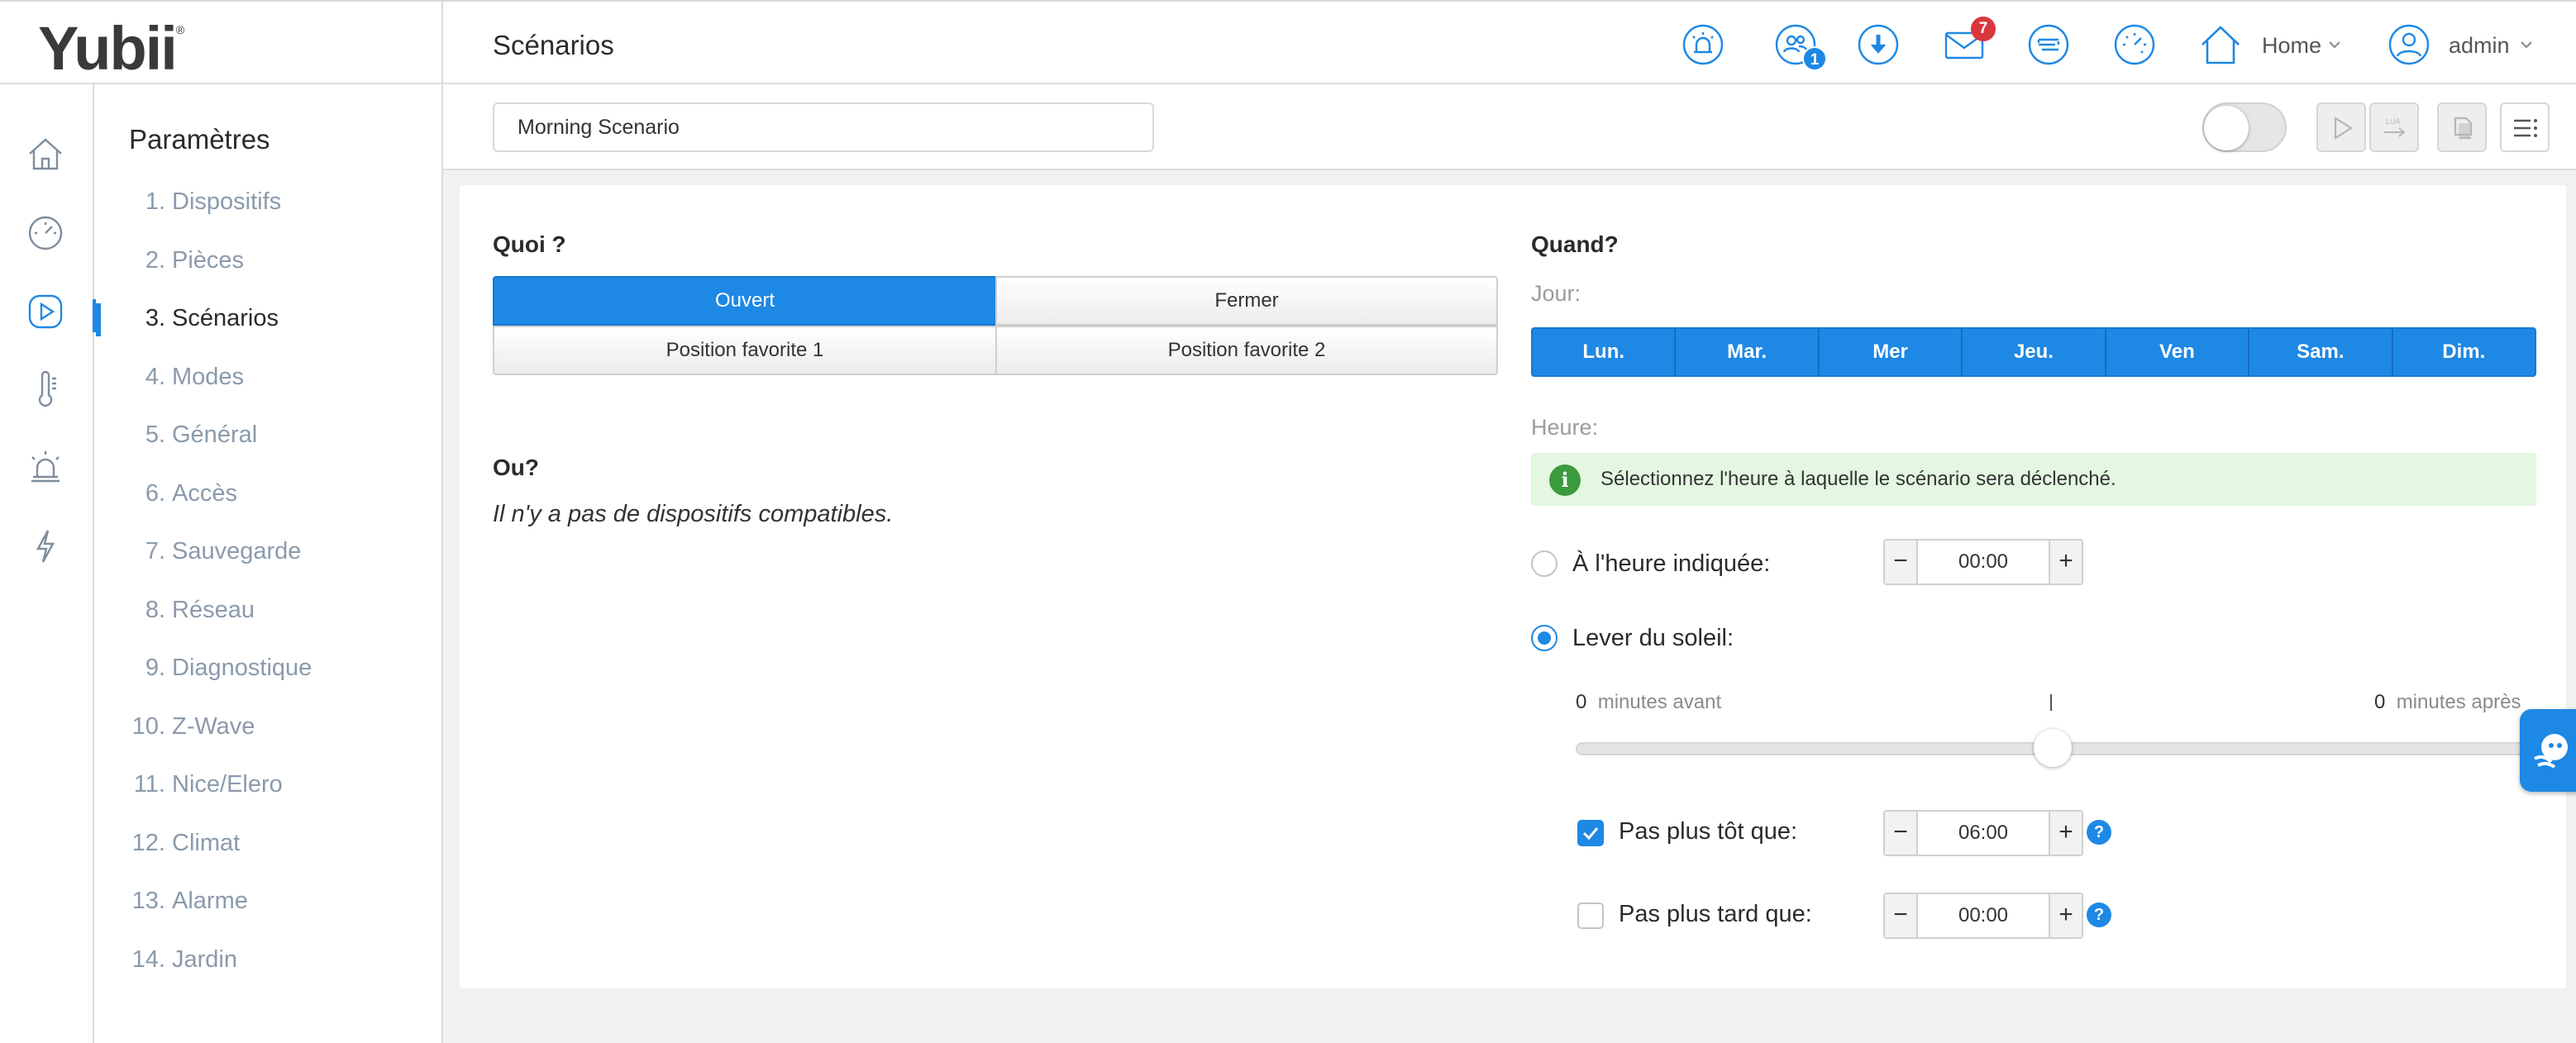 Image resolution: width=2576 pixels, height=1043 pixels. What do you see at coordinates (745, 350) in the screenshot?
I see `option-position-favorite-1: Position favorite 1` at bounding box center [745, 350].